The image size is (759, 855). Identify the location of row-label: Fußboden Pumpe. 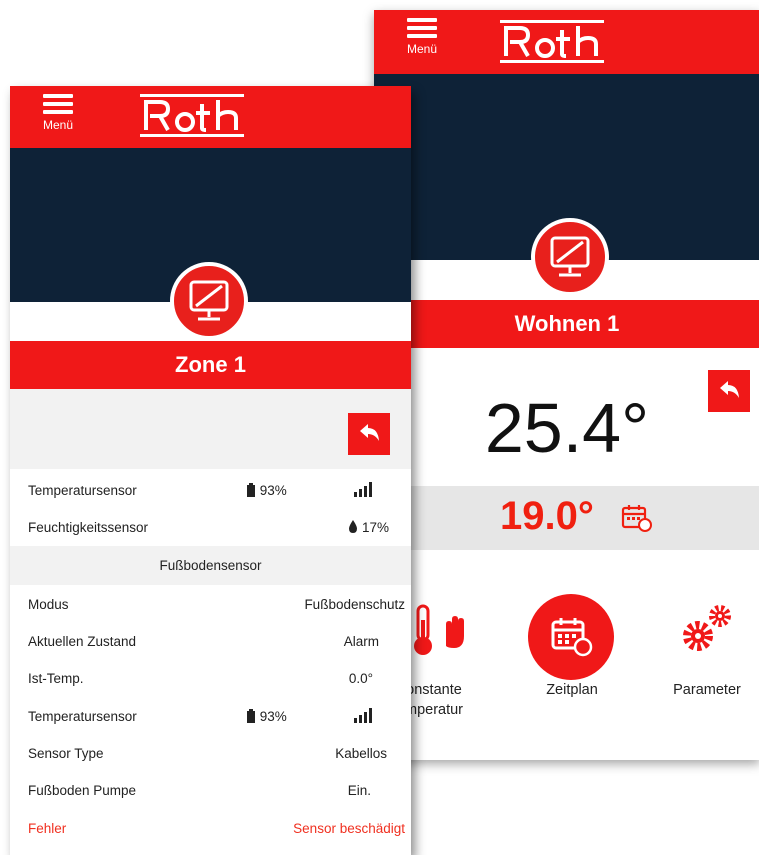
(82, 790).